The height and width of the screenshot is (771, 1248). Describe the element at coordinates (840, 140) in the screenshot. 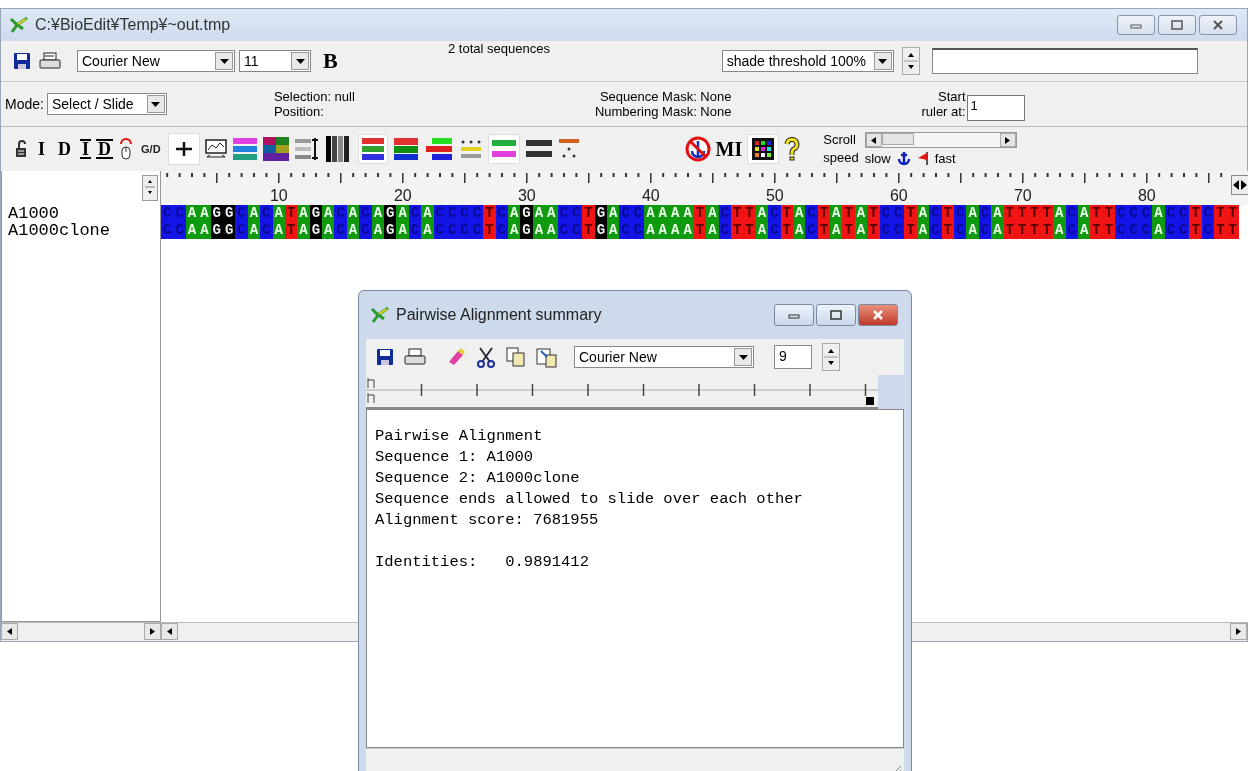

I see `scroll-label: Scroll` at that location.